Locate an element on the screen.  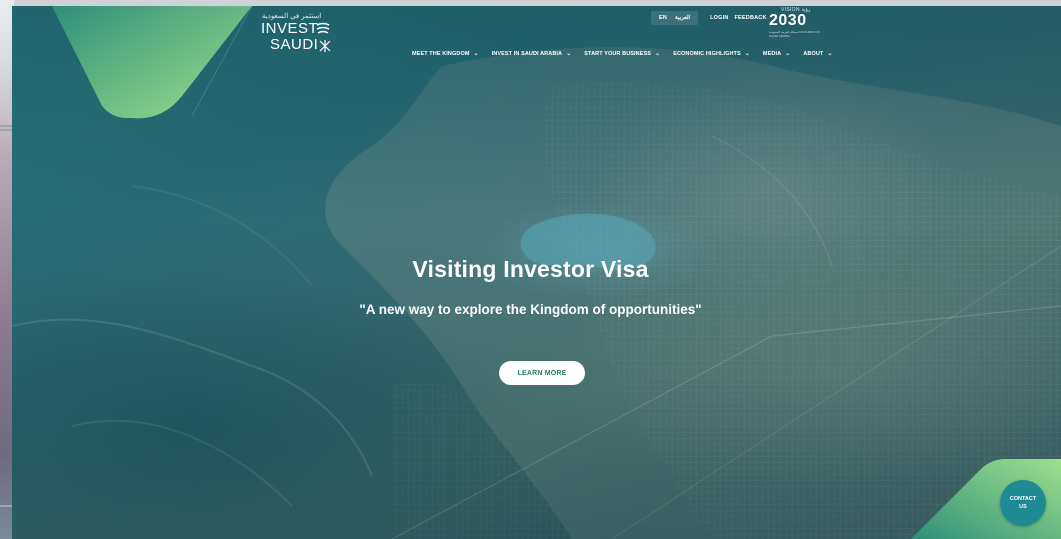
vision-year: 2030 is located at coordinates (788, 20).